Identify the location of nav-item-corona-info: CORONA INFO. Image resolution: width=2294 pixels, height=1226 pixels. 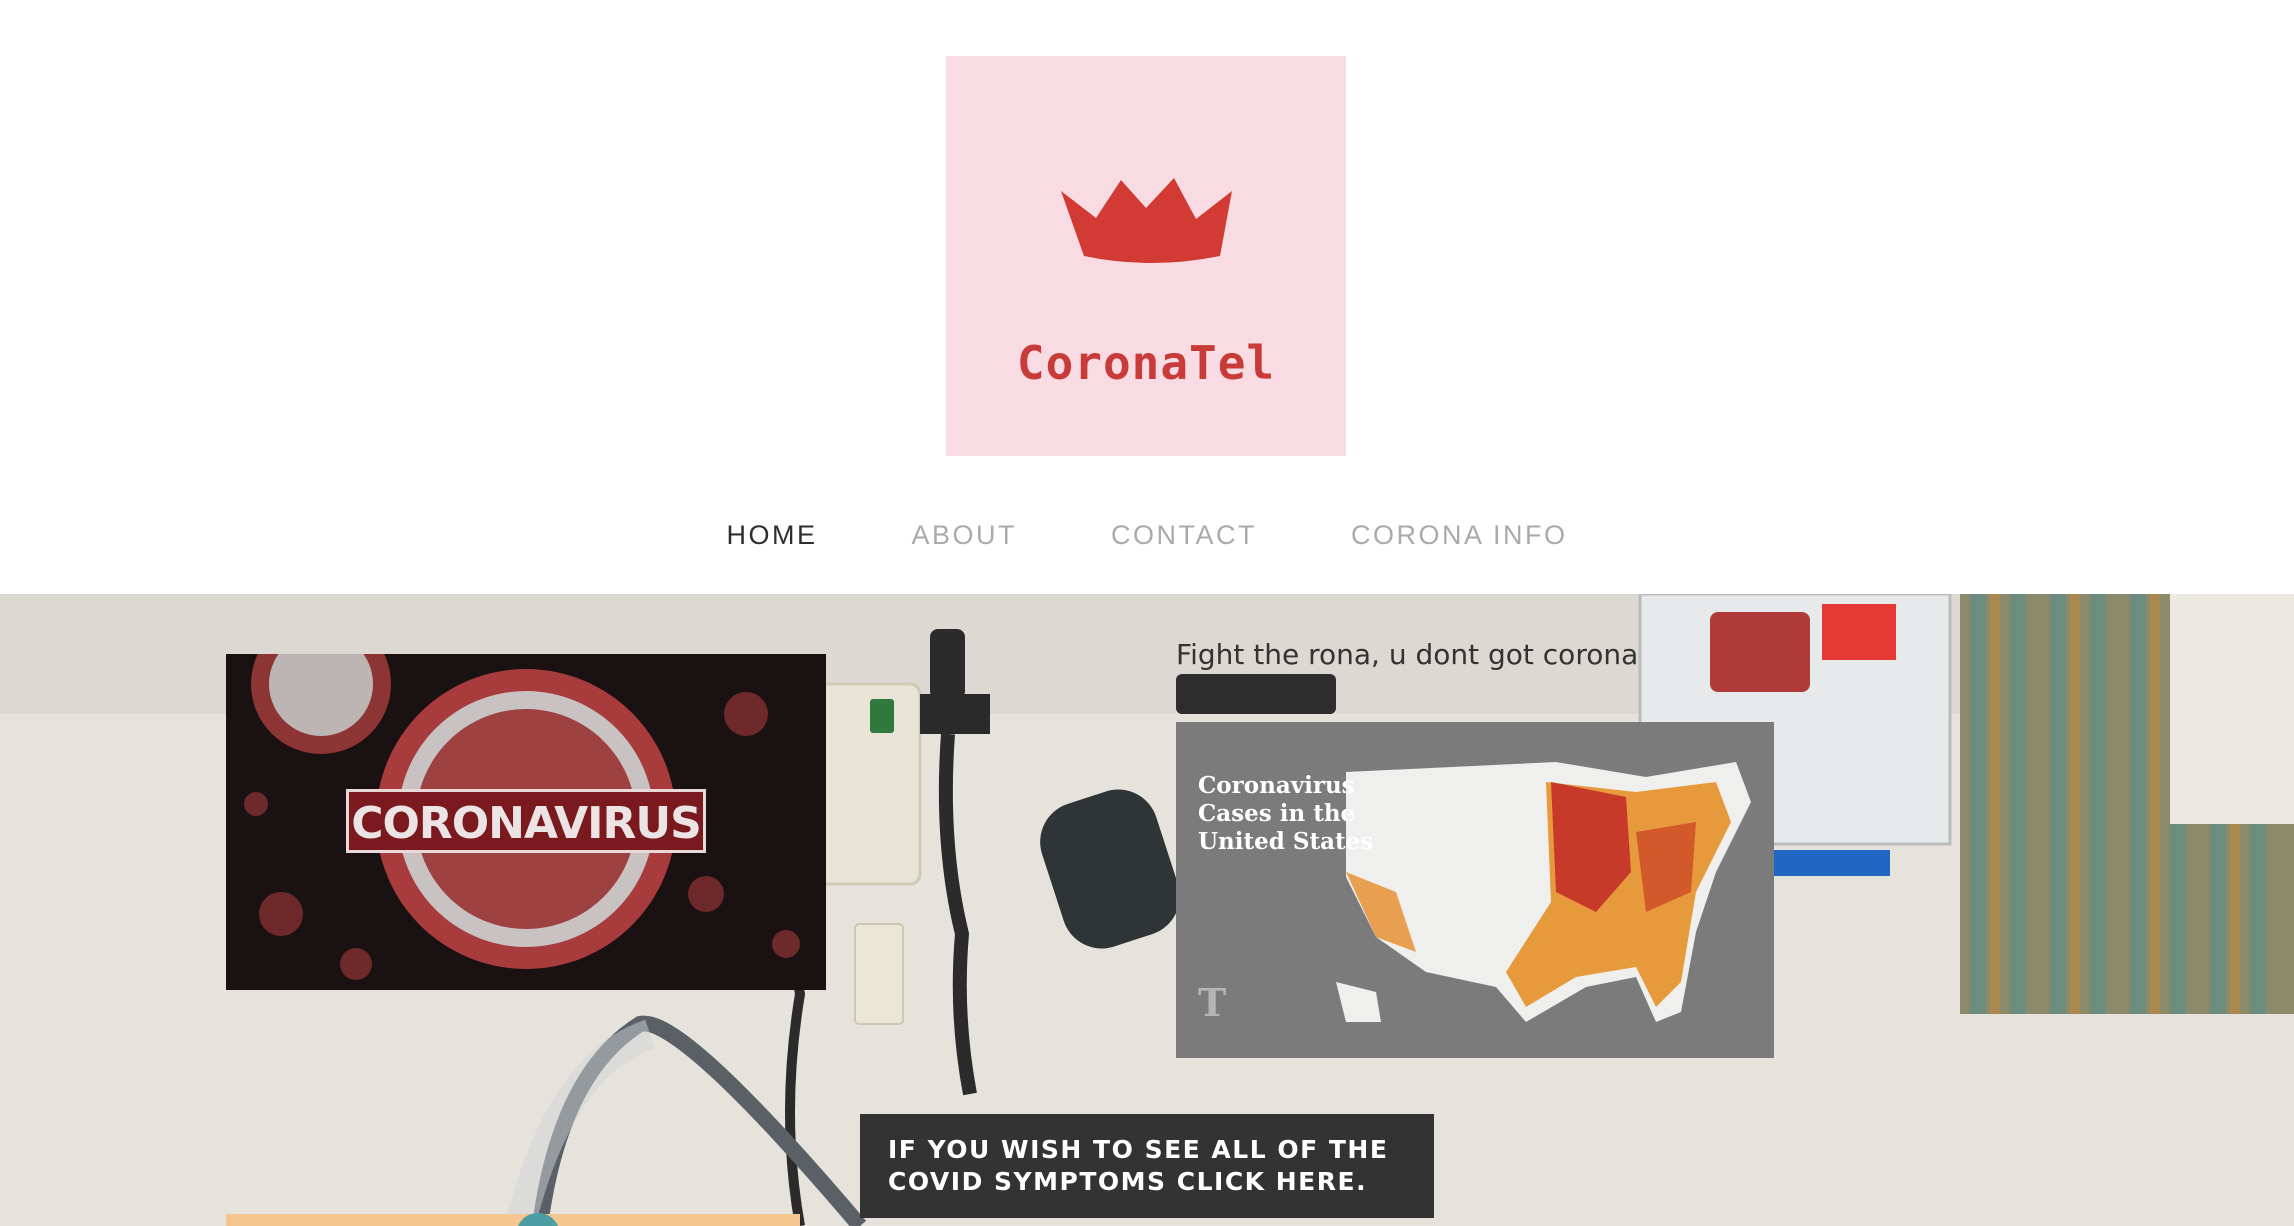
(1459, 535).